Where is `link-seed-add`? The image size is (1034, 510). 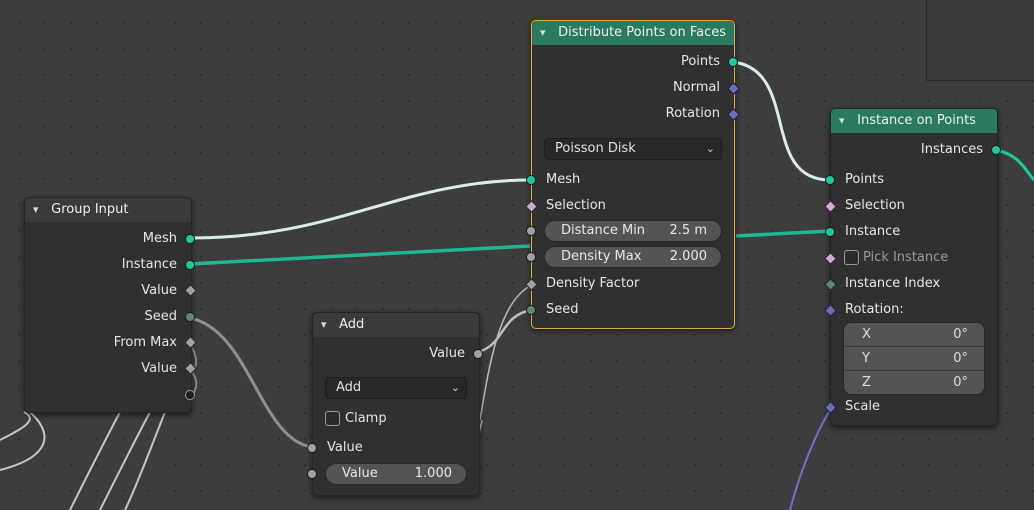 link-seed-add is located at coordinates (251, 382).